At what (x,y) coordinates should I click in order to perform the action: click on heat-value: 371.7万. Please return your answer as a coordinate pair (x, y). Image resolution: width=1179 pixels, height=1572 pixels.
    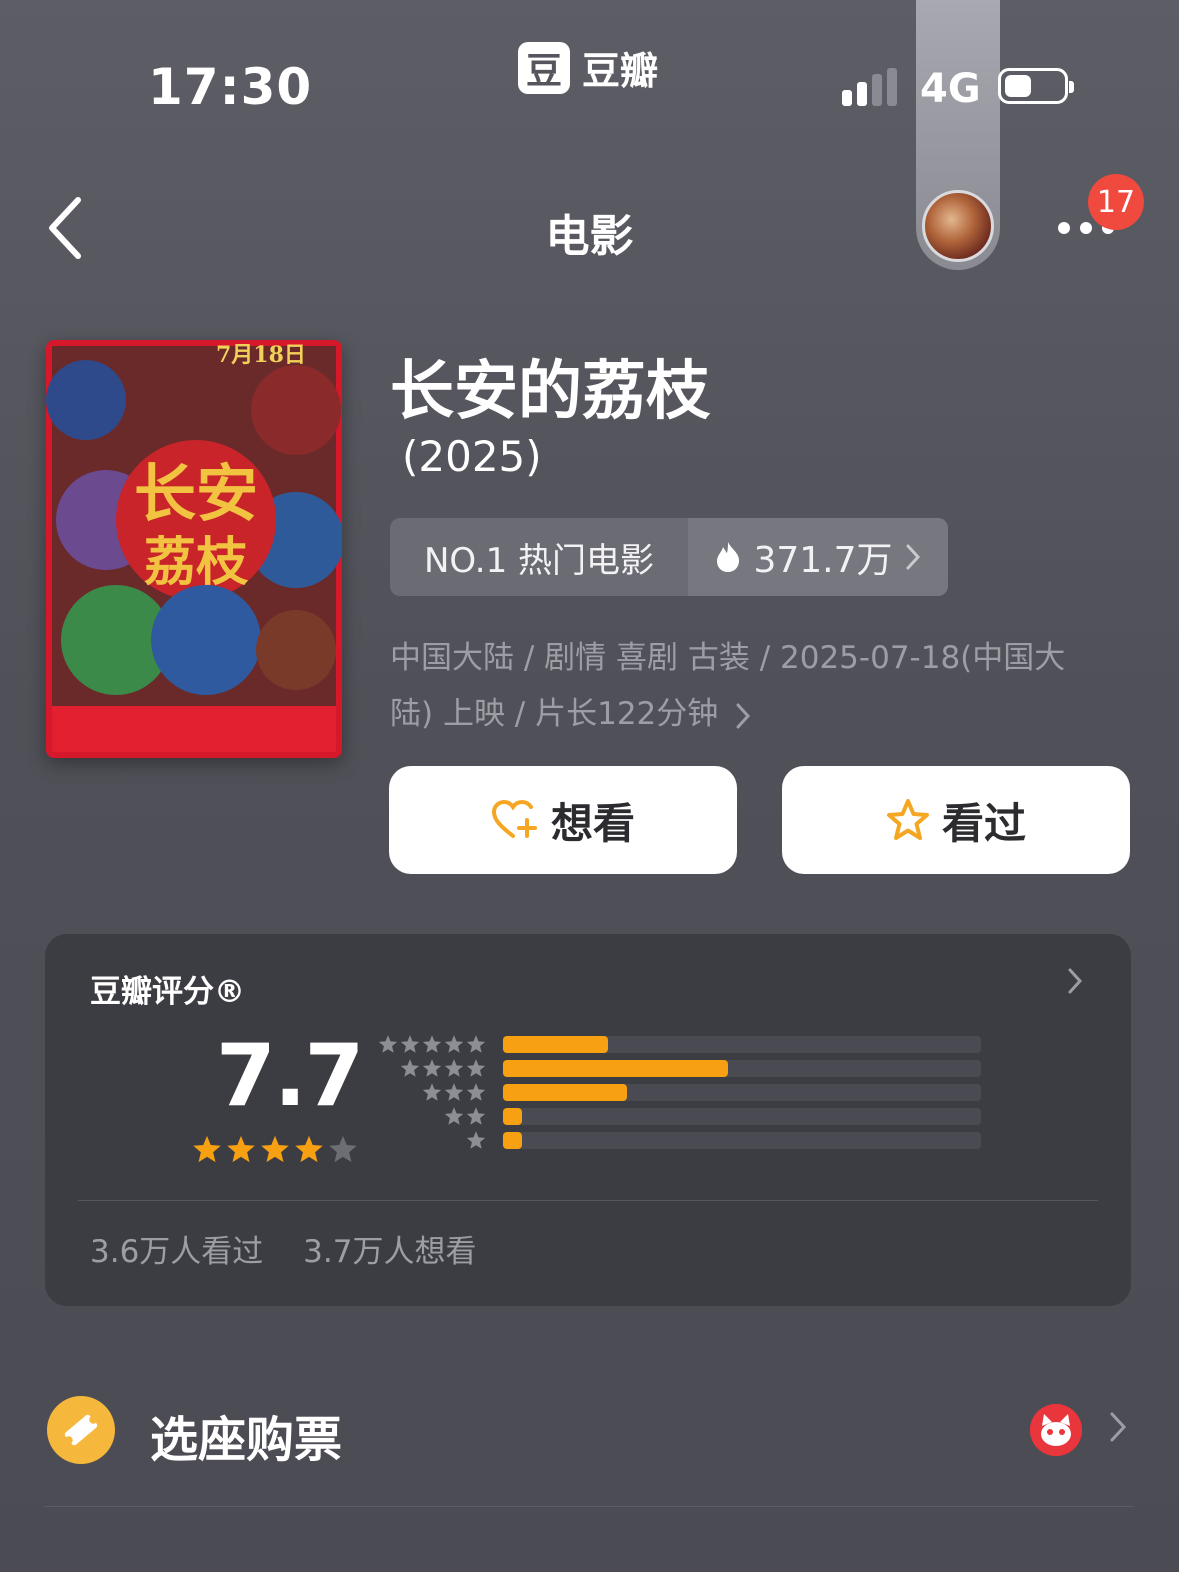
    Looking at the image, I should click on (823, 560).